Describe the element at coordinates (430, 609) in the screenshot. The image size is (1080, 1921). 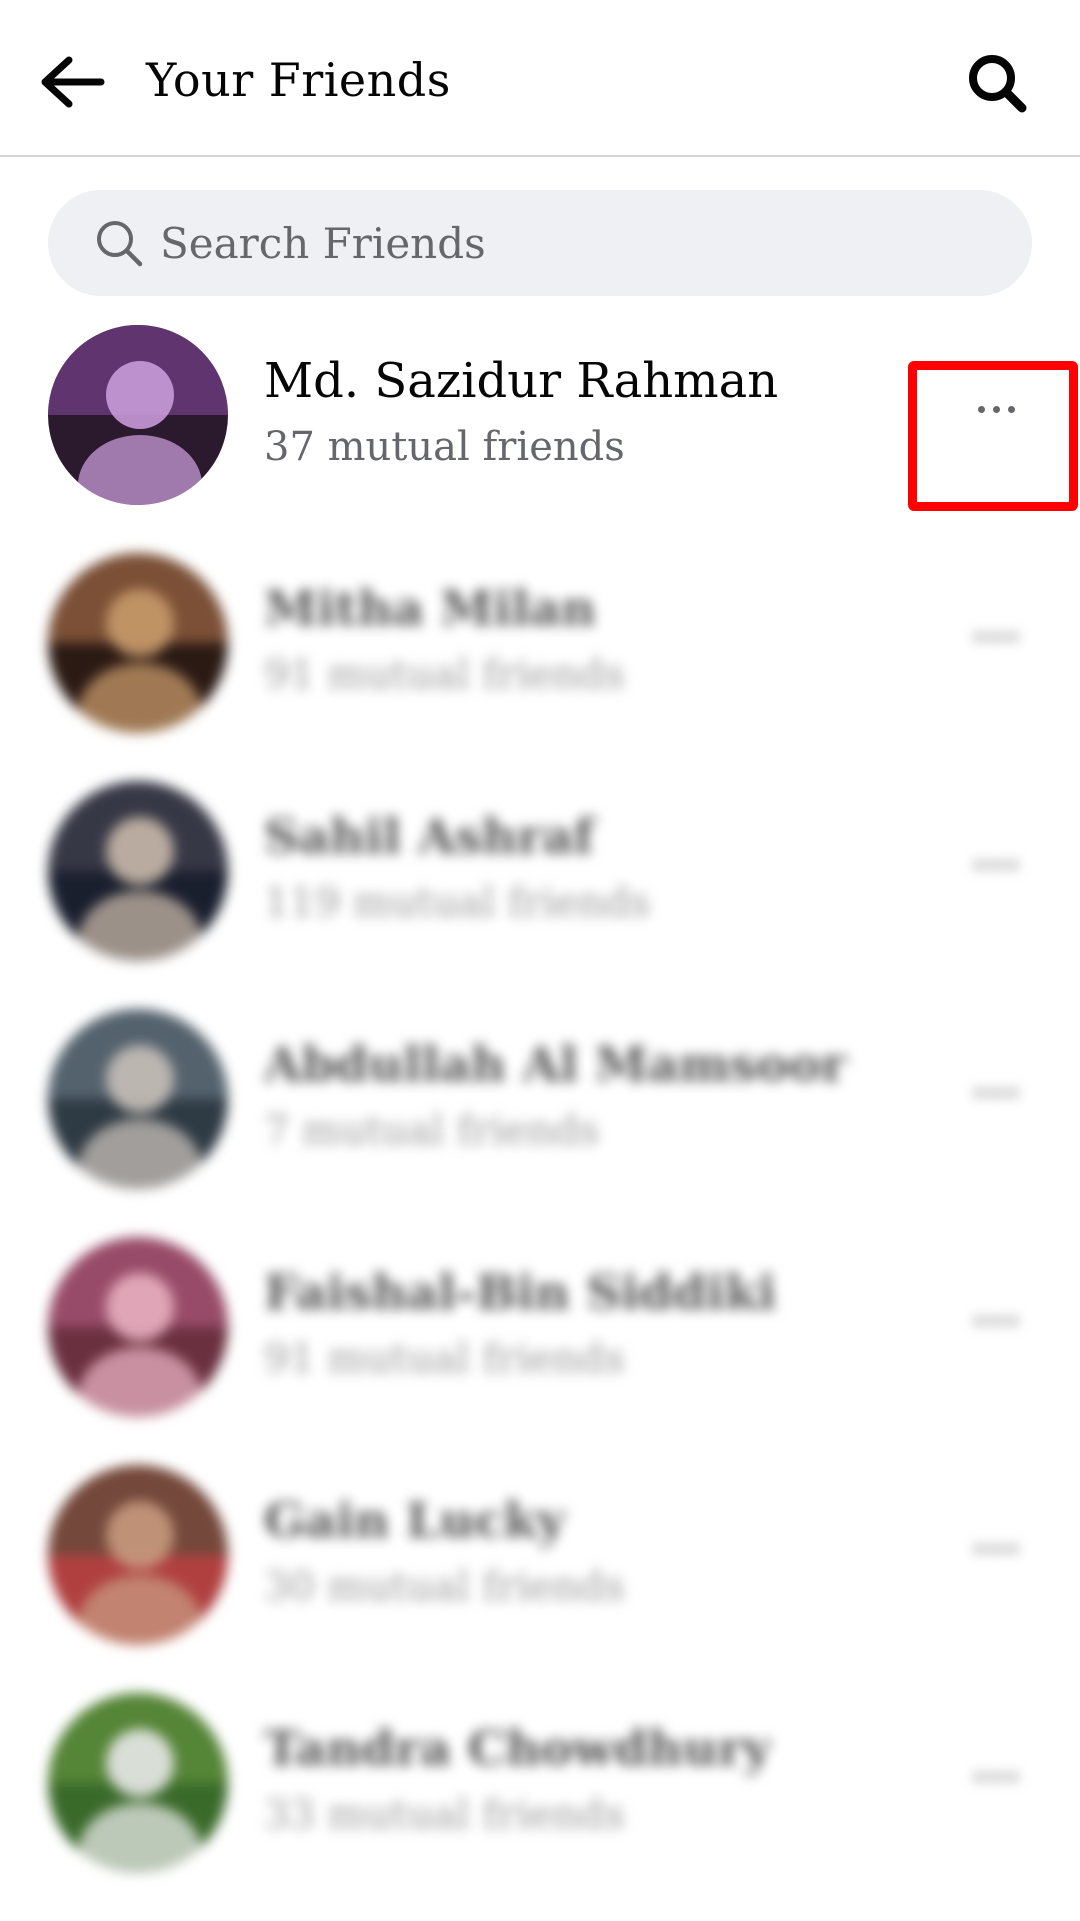
I see `friend-name: Mitha Milan` at that location.